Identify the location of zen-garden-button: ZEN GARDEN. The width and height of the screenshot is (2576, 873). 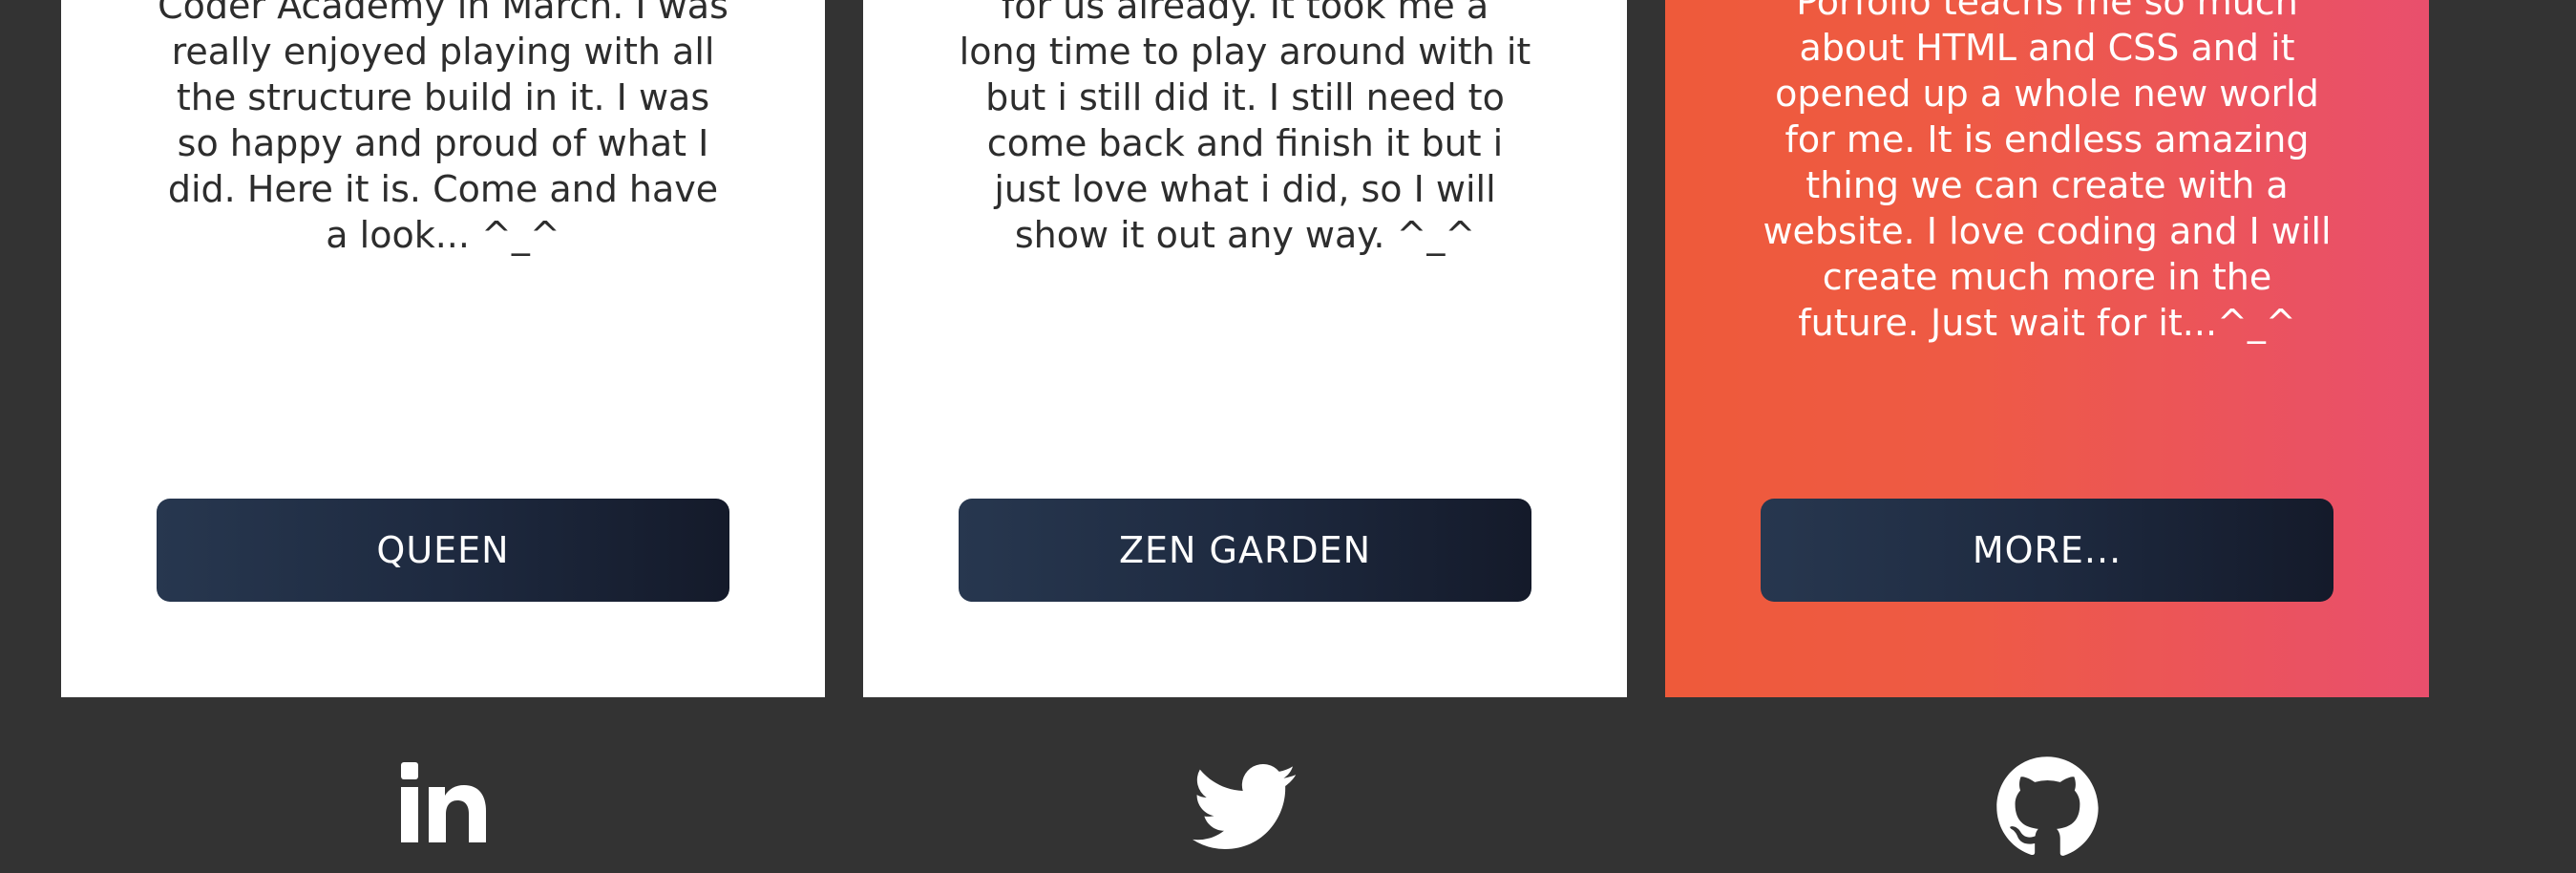
(1245, 550).